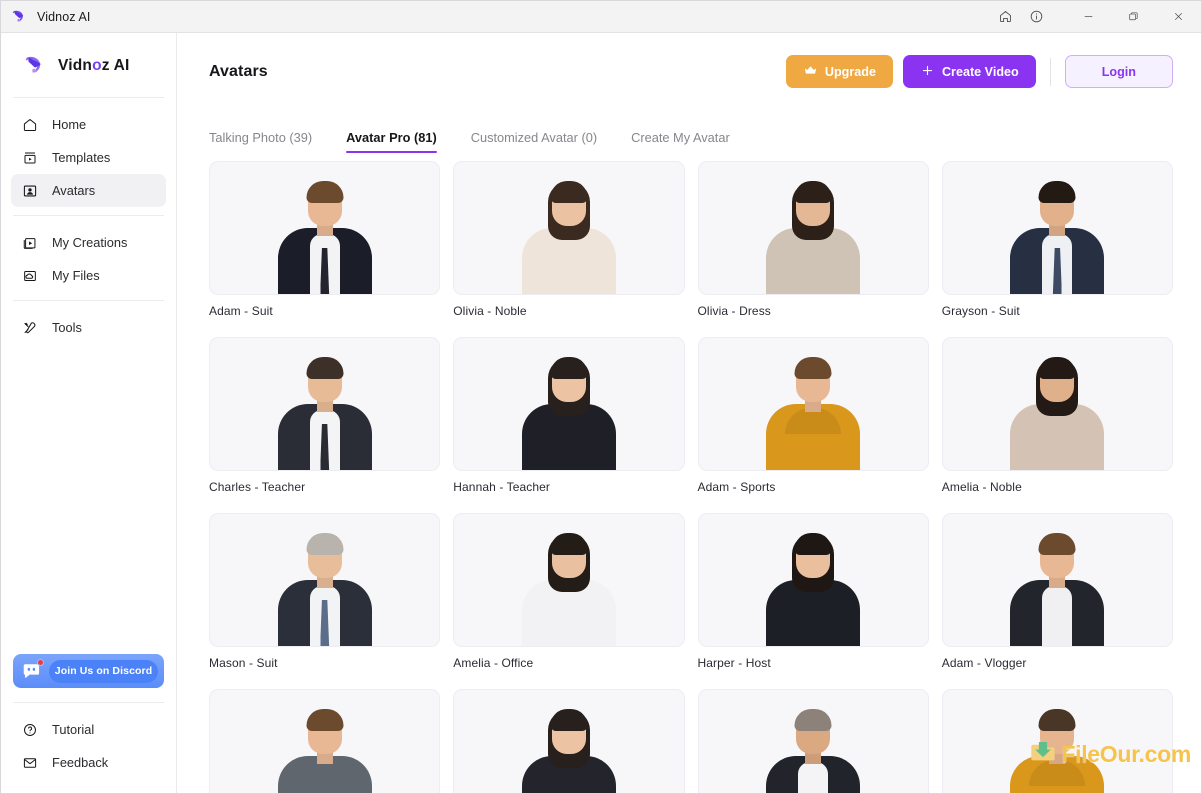 This screenshot has width=1202, height=794. I want to click on sidebar-nav-support: Tutorial Feedback, so click(88, 748).